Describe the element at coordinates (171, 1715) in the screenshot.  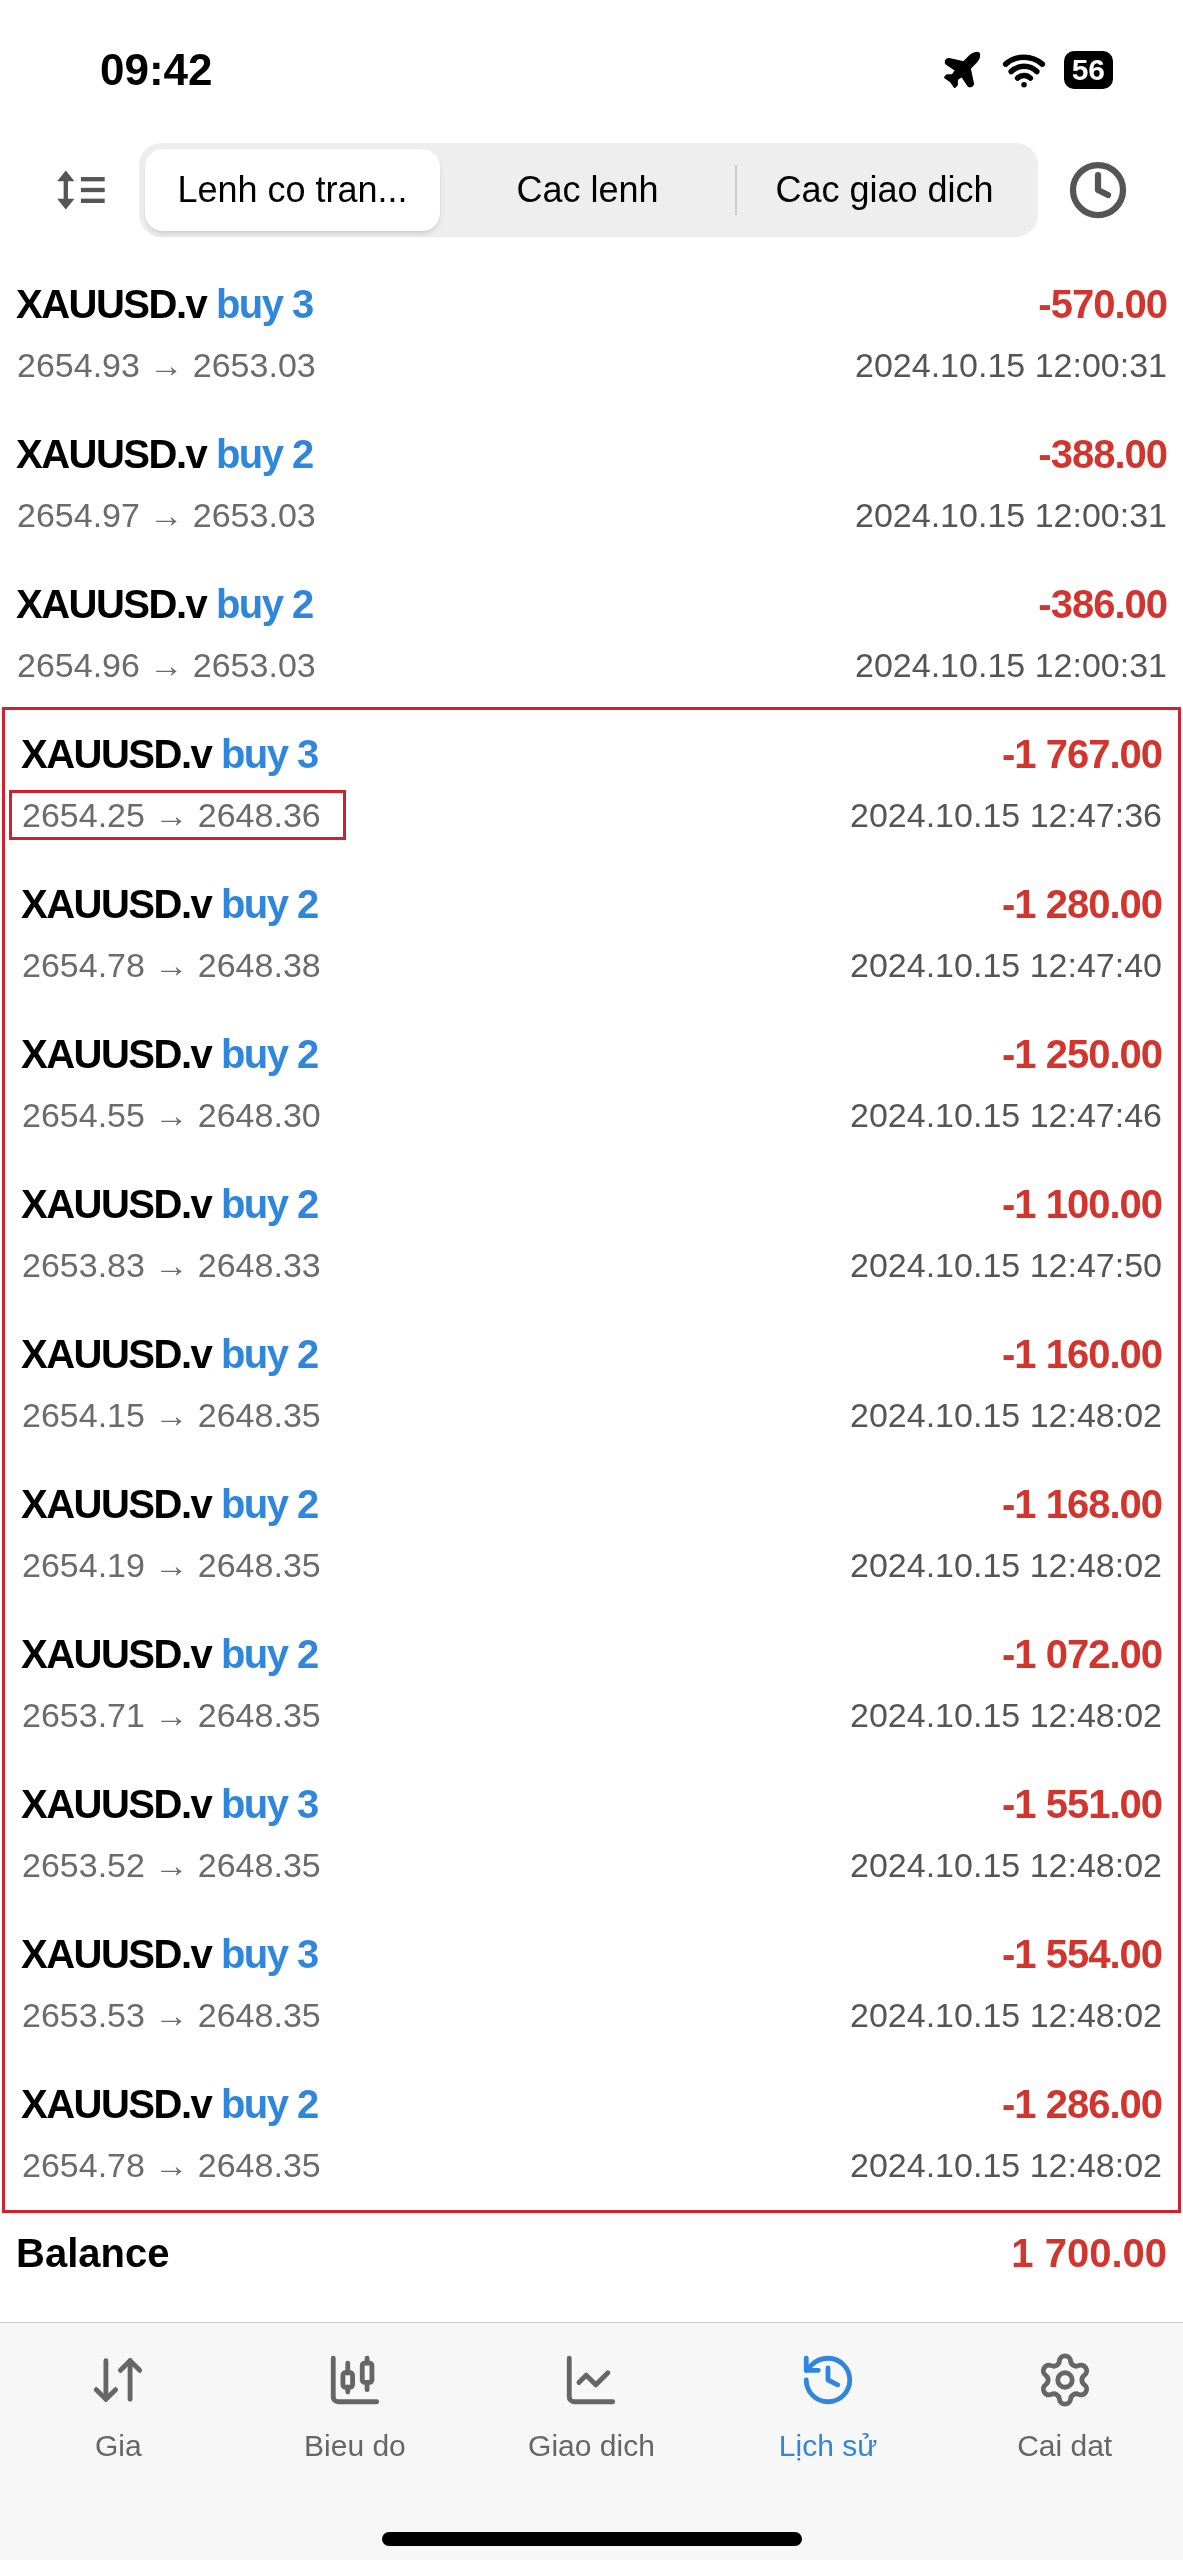
I see `price-range: 2653.71 → 2648.35` at that location.